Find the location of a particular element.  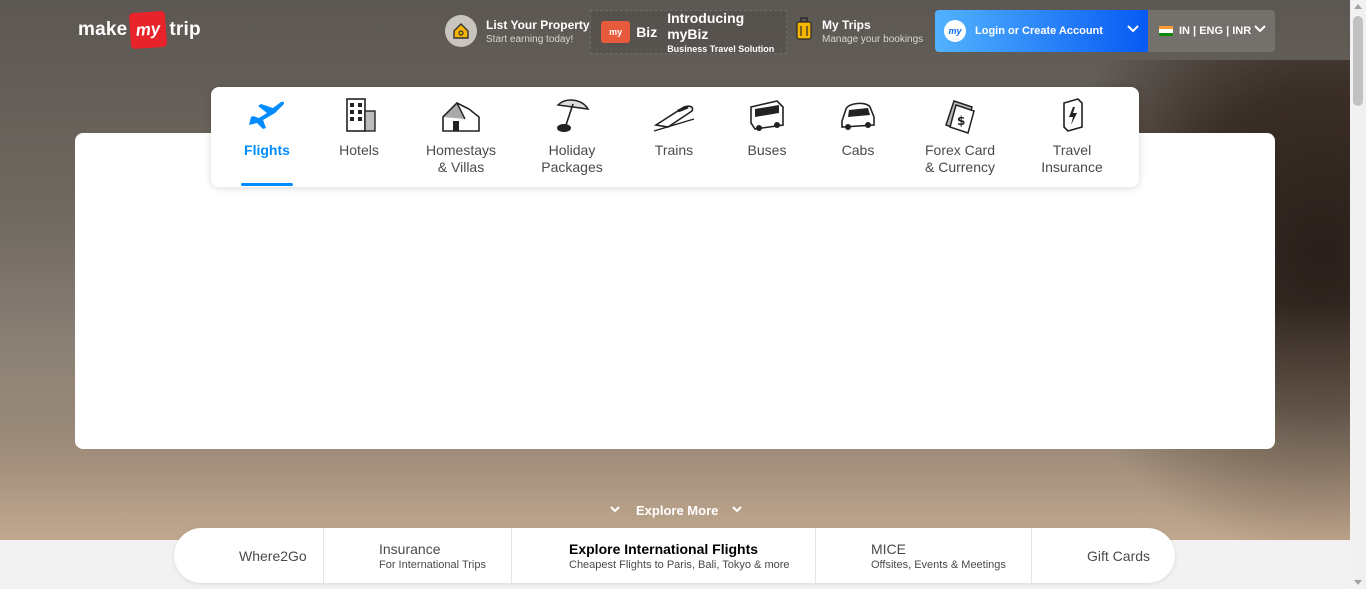

tab-label: Cabs is located at coordinates (858, 150).